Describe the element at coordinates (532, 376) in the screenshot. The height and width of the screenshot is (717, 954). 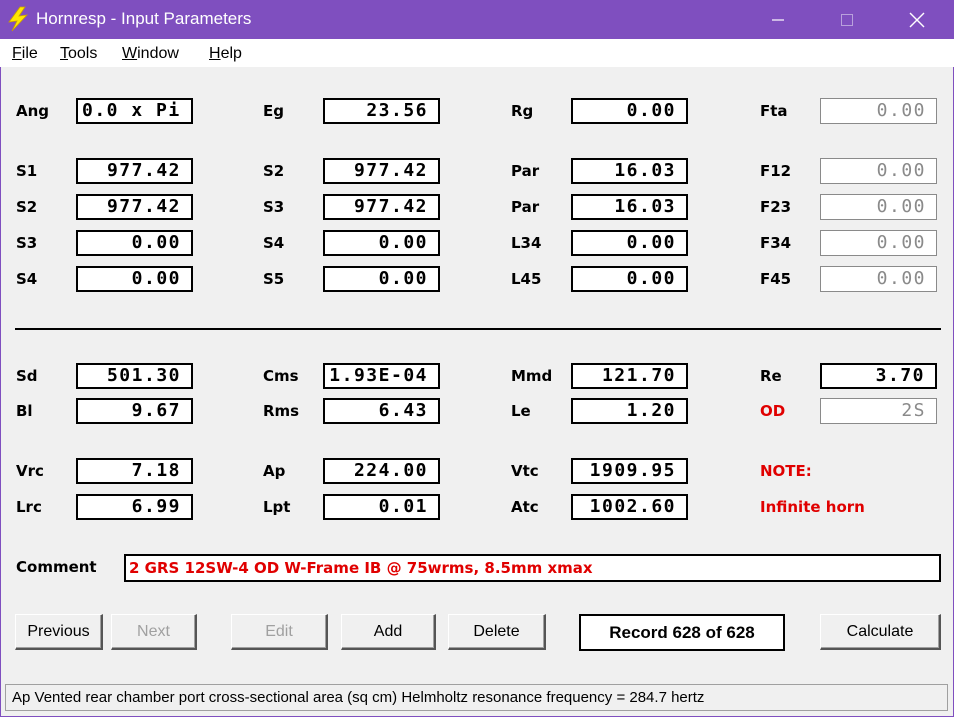
I see `mmd-label: Mmd` at that location.